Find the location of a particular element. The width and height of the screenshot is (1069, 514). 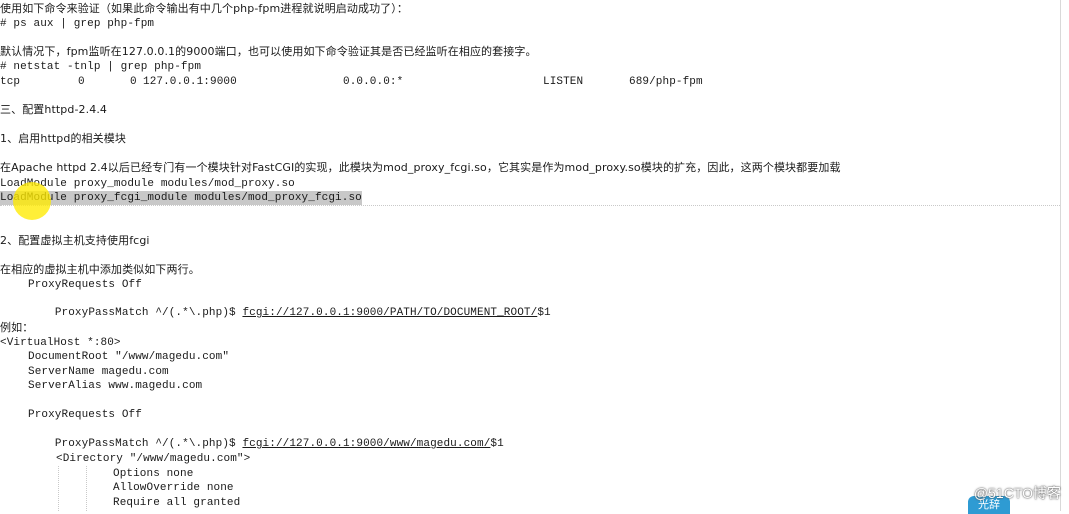

netstat-pid: 689/php-fpm is located at coordinates (666, 82).